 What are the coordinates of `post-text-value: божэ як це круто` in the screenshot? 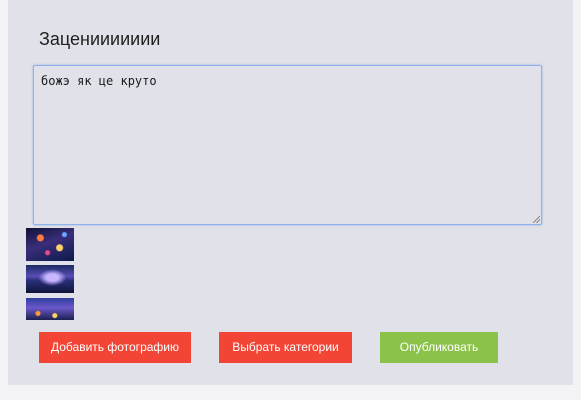 It's located at (291, 81).